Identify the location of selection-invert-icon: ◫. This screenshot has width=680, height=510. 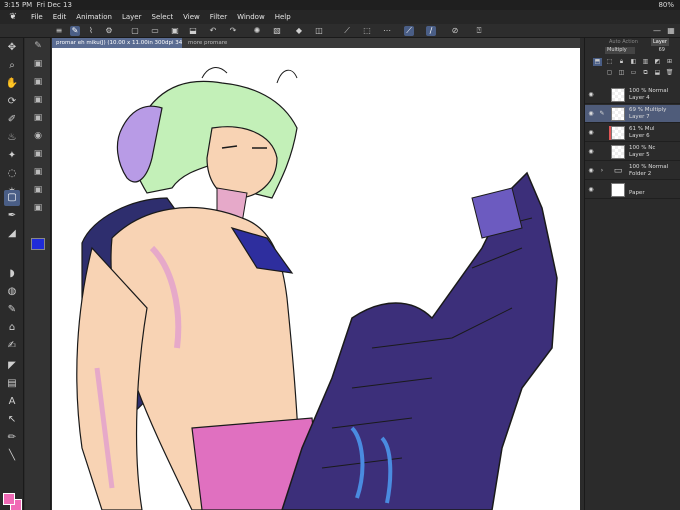
(319, 31).